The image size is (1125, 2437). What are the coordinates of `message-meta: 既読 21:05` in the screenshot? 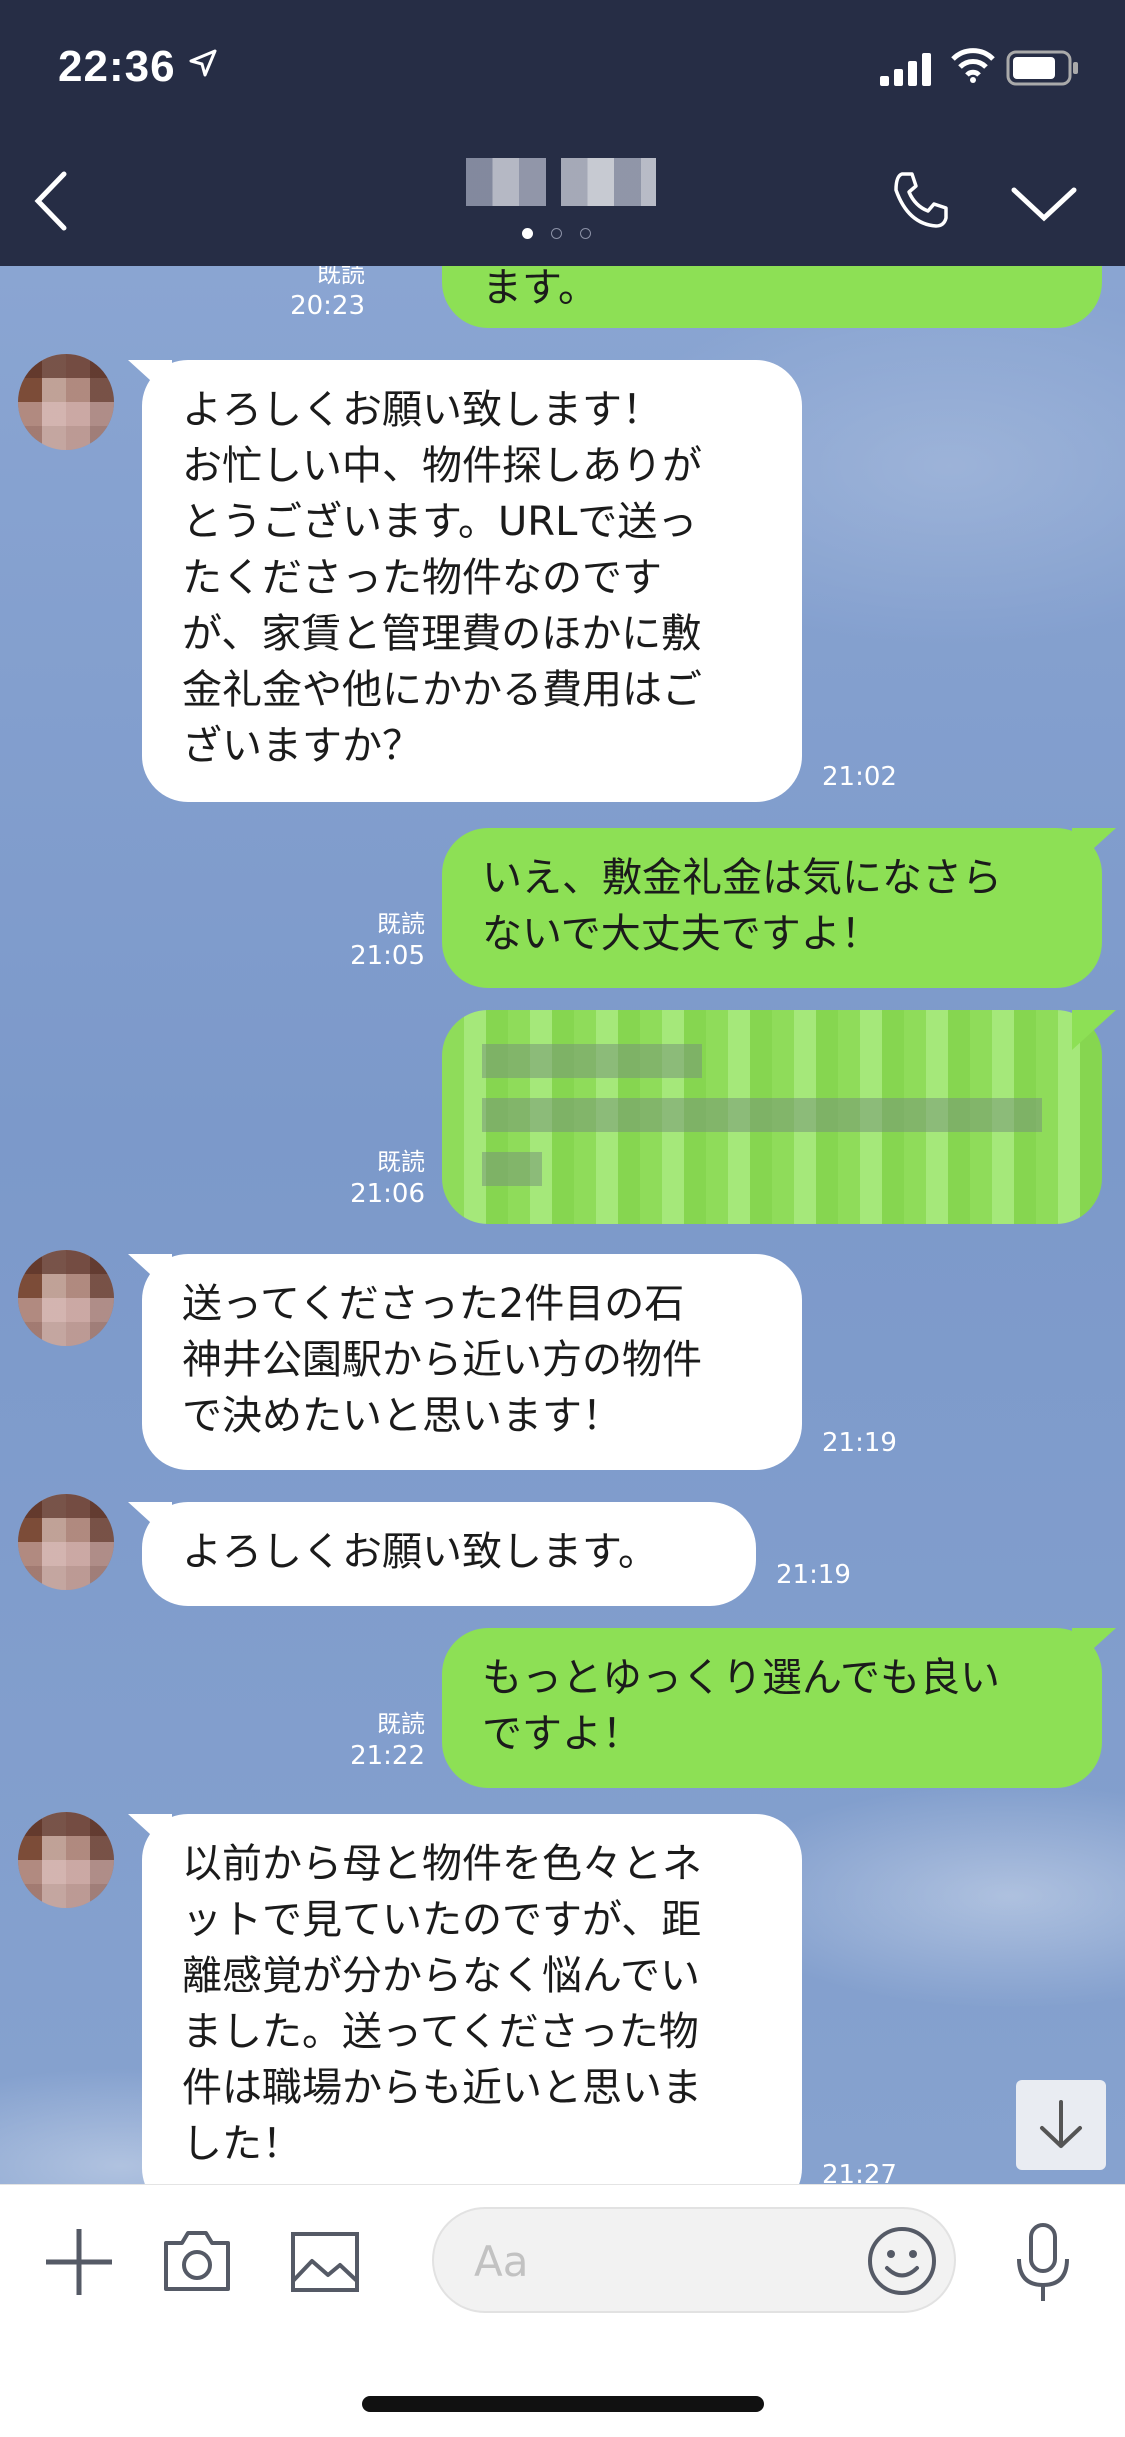 It's located at (387, 940).